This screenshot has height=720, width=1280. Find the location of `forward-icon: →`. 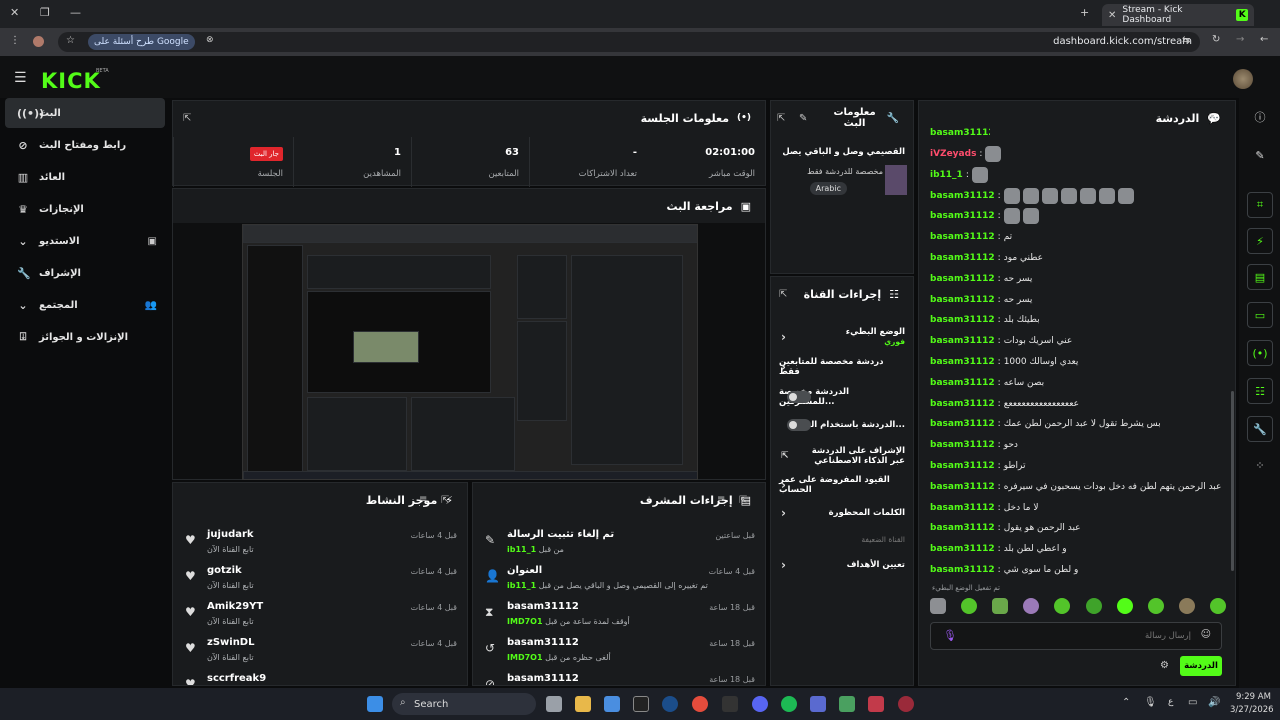

forward-icon: → is located at coordinates (1240, 39).